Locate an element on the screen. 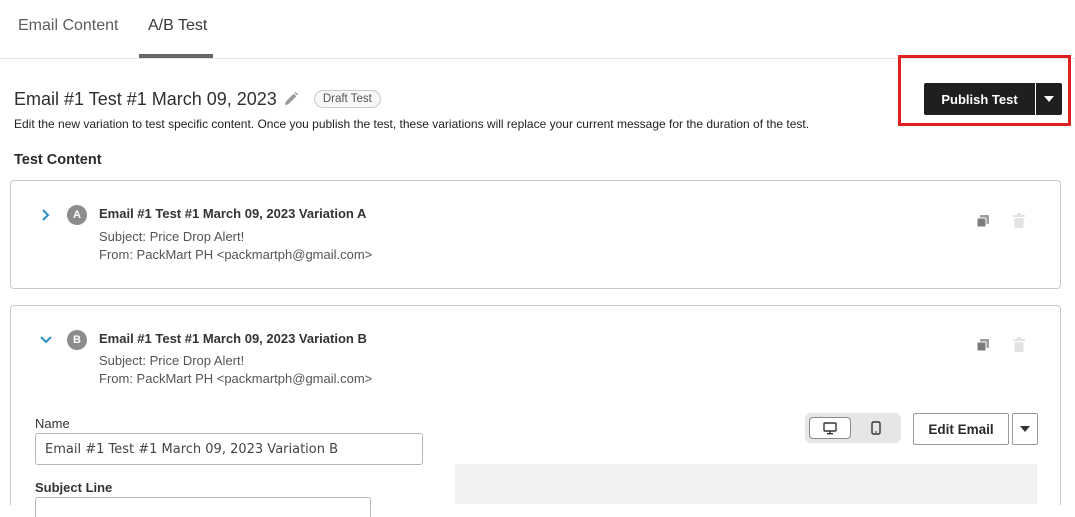 Image resolution: width=1075 pixels, height=517 pixels. variation-letter-badge: A is located at coordinates (77, 215).